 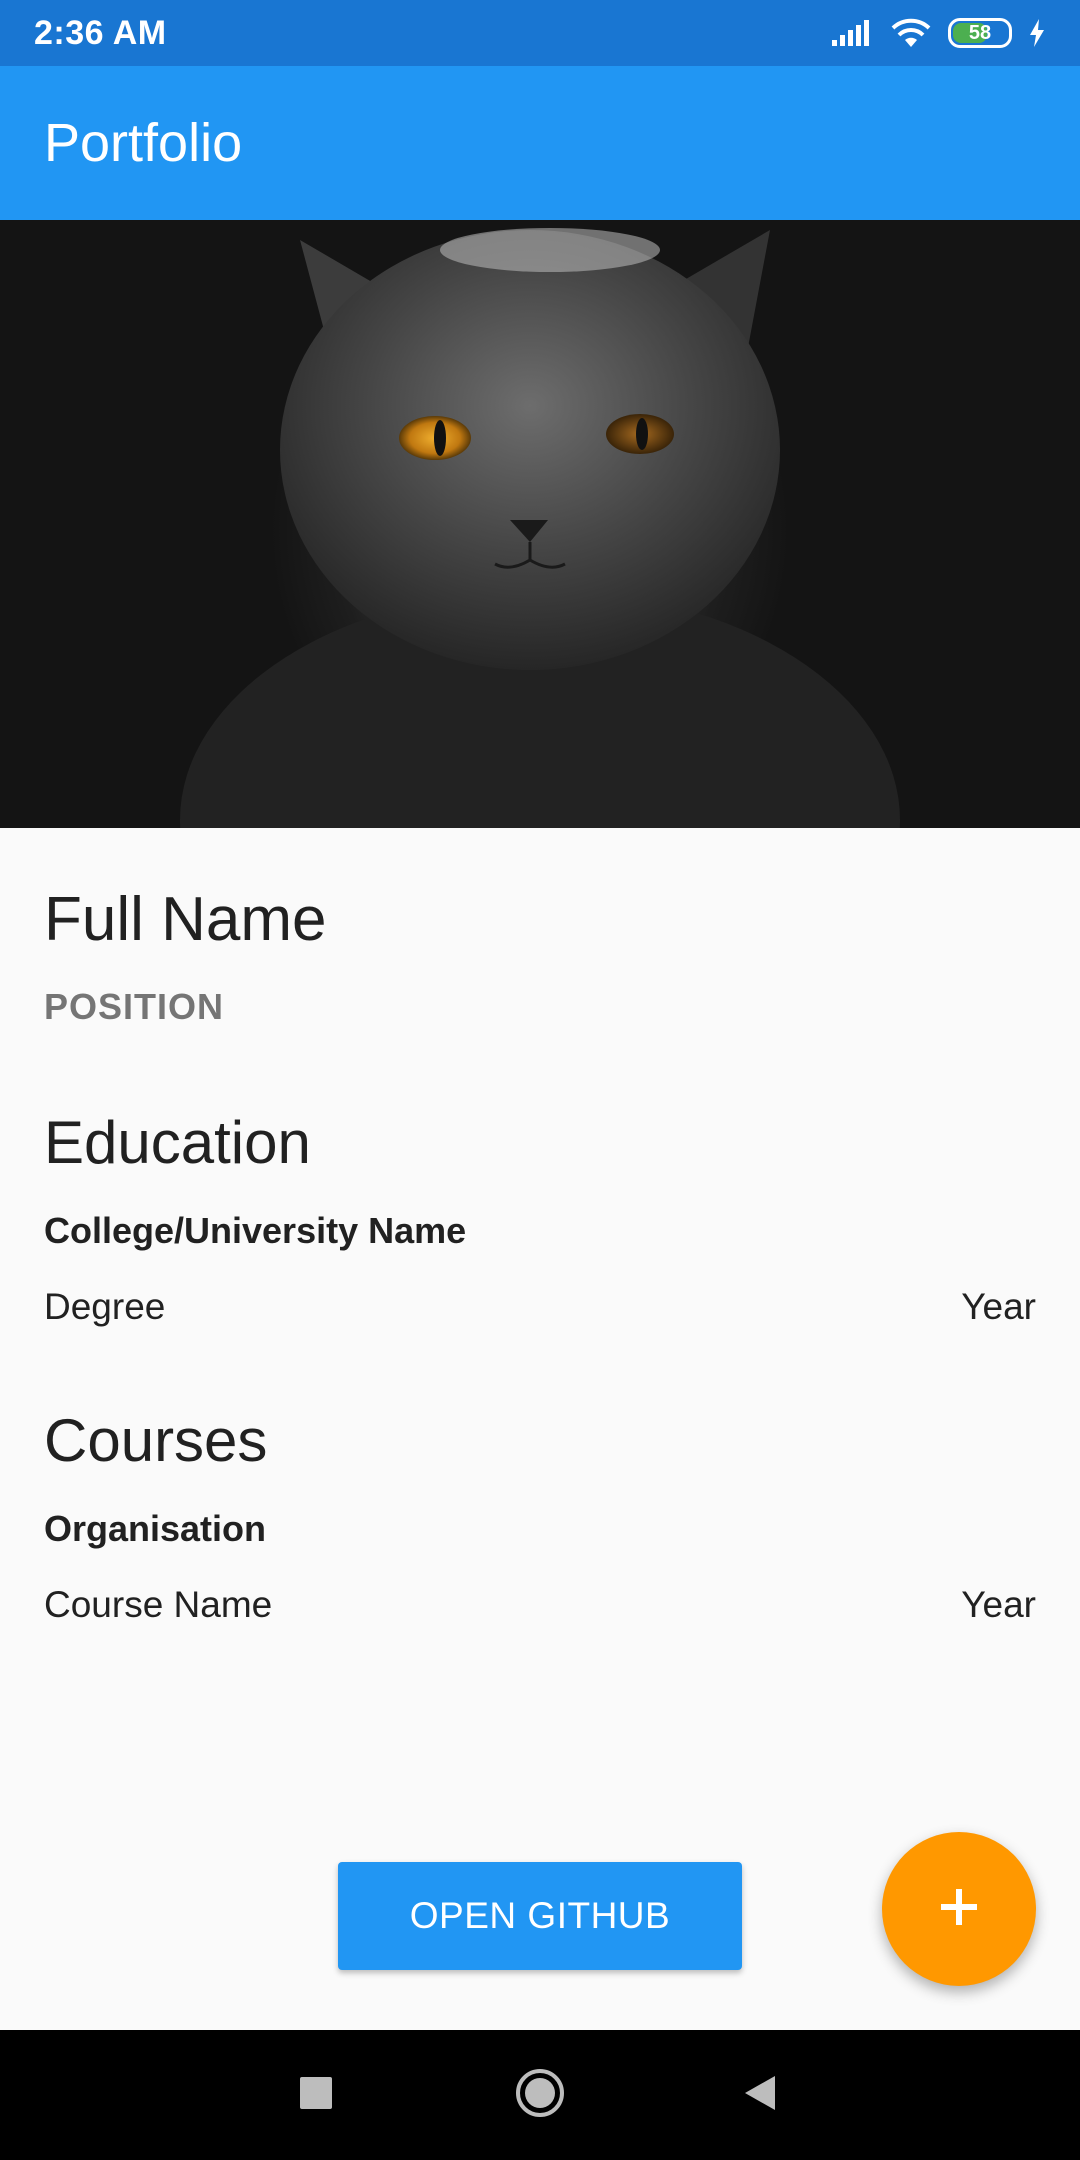 What do you see at coordinates (158, 1604) in the screenshot?
I see `course-name: Course Name` at bounding box center [158, 1604].